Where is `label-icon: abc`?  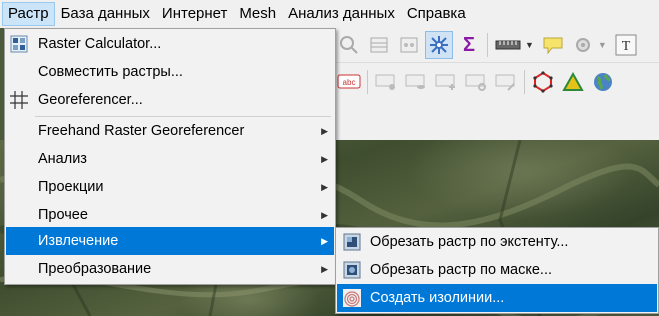 label-icon: abc is located at coordinates (349, 82).